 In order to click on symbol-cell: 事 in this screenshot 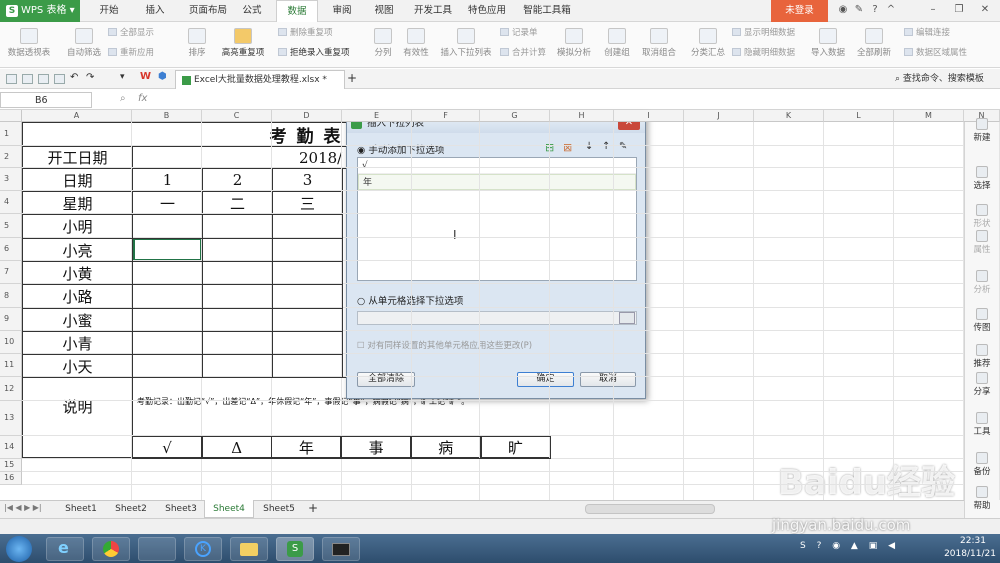, I will do `click(376, 447)`.